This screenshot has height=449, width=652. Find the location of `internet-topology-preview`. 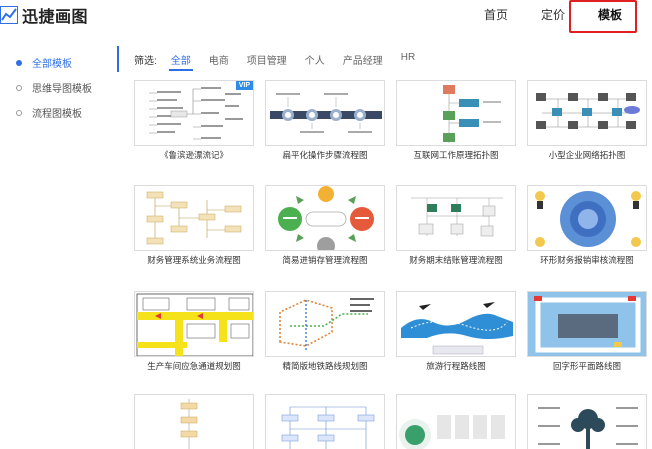

internet-topology-preview is located at coordinates (472, 114).